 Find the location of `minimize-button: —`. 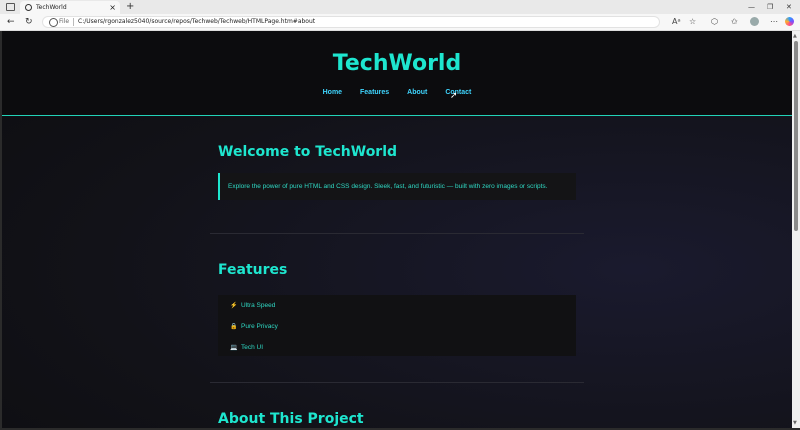

minimize-button: — is located at coordinates (751, 7).